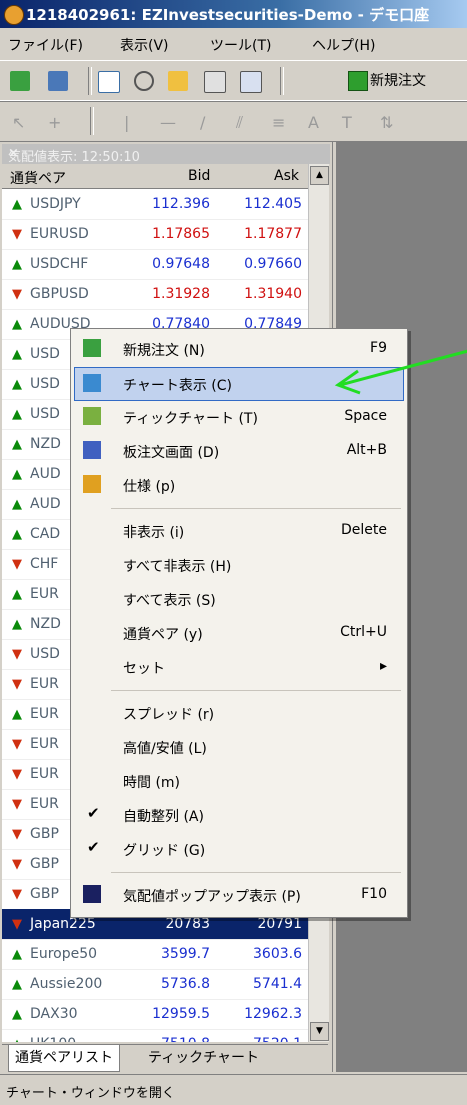 The height and width of the screenshot is (1105, 467). What do you see at coordinates (239, 781) in the screenshot?
I see `context-menu-item: 時間 (m)` at bounding box center [239, 781].